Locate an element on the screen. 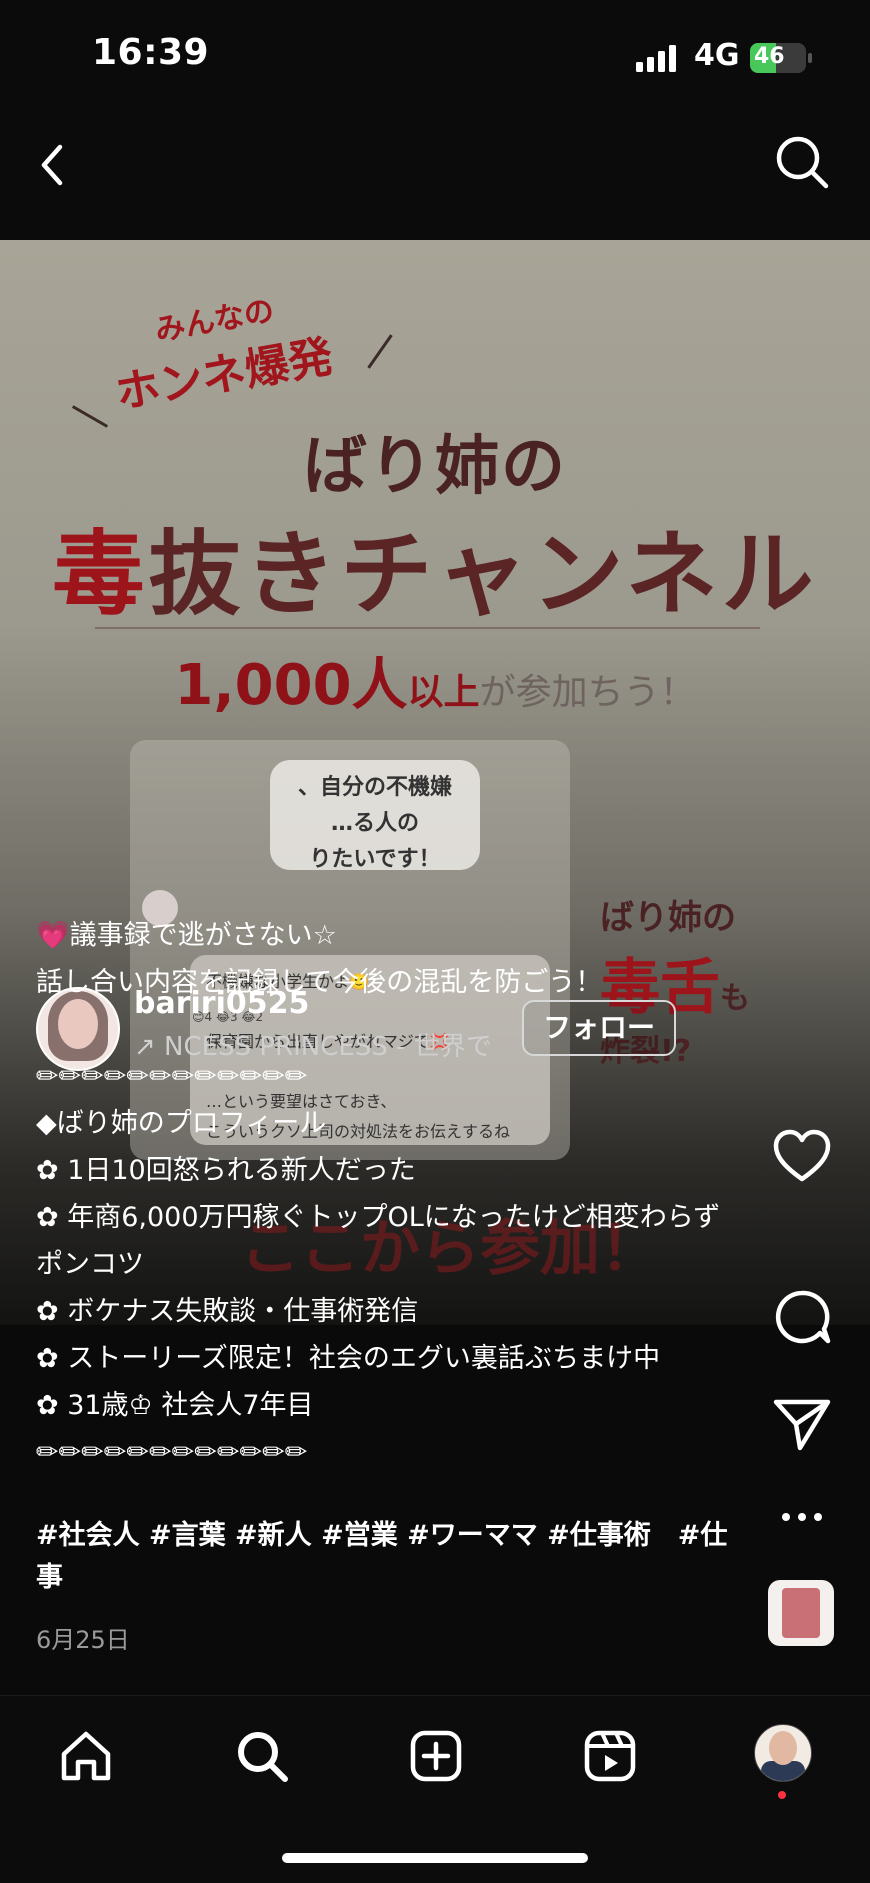 This screenshot has height=1883, width=870. home-icon is located at coordinates (86, 1756).